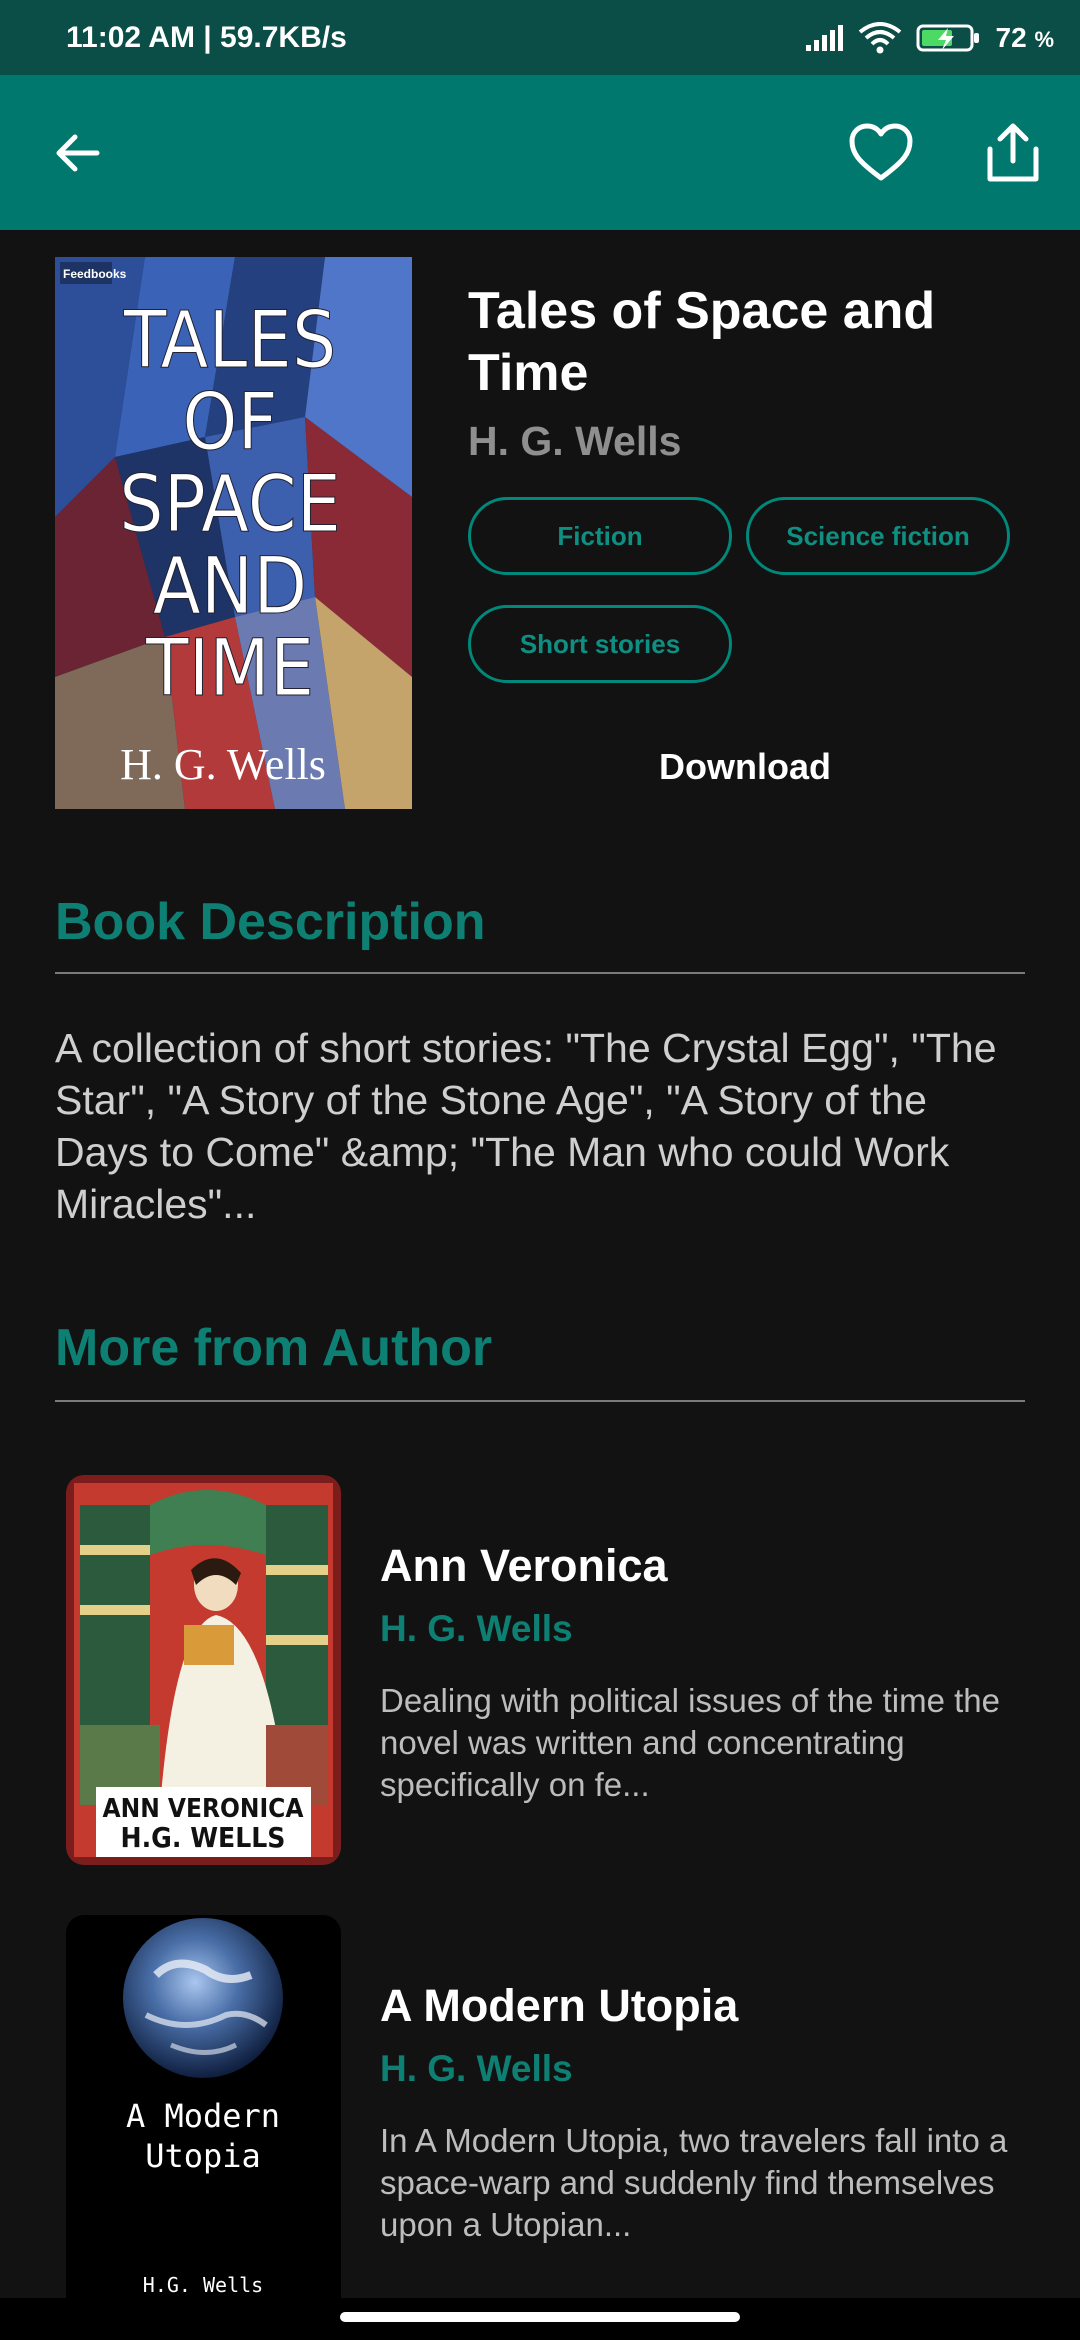 The height and width of the screenshot is (2340, 1080). I want to click on genre-chip-short-stories: Short stories, so click(600, 644).